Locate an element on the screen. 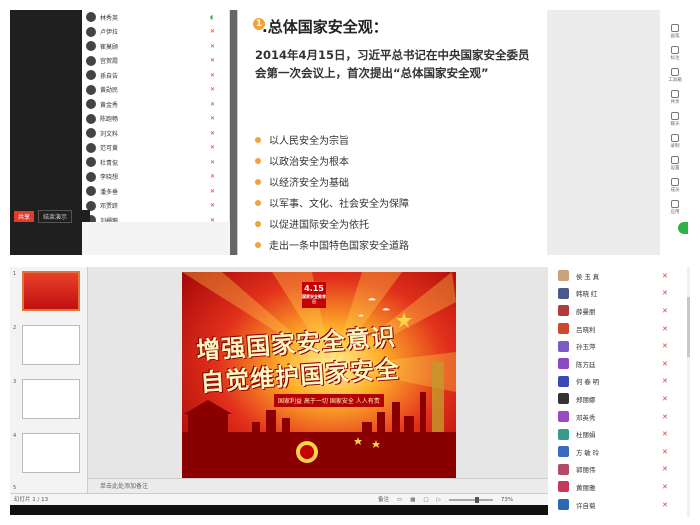 The image size is (700, 525). tool-button: 应用 is located at coordinates (675, 207).